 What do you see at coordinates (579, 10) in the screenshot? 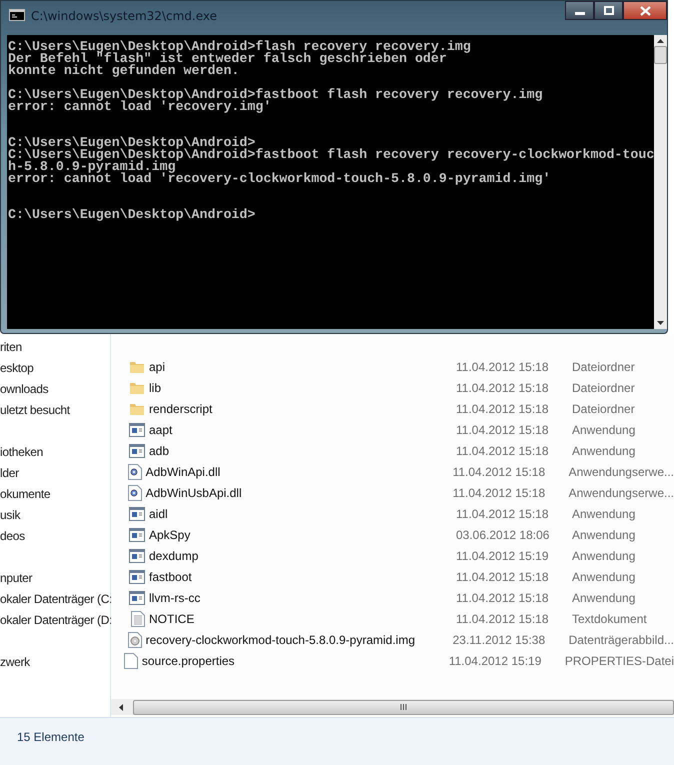
I see `minimize-button` at bounding box center [579, 10].